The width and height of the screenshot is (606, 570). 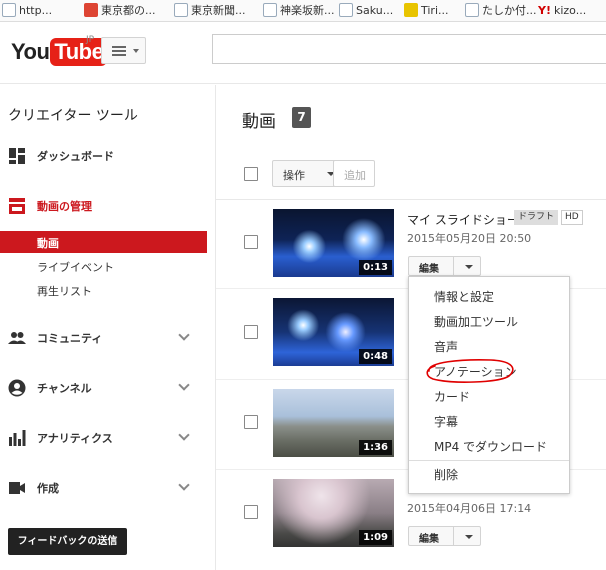 I want to click on video-count-badge: 7, so click(x=301, y=117).